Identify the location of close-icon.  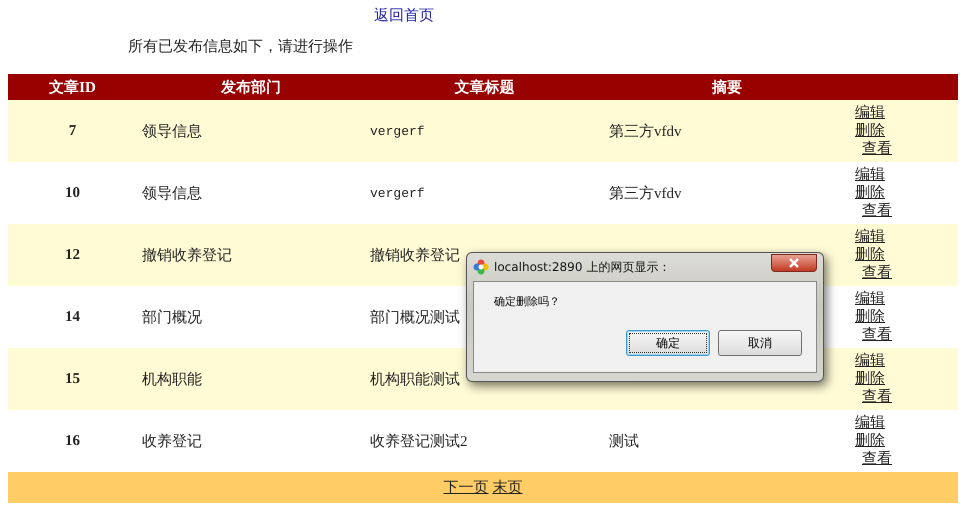
(794, 263).